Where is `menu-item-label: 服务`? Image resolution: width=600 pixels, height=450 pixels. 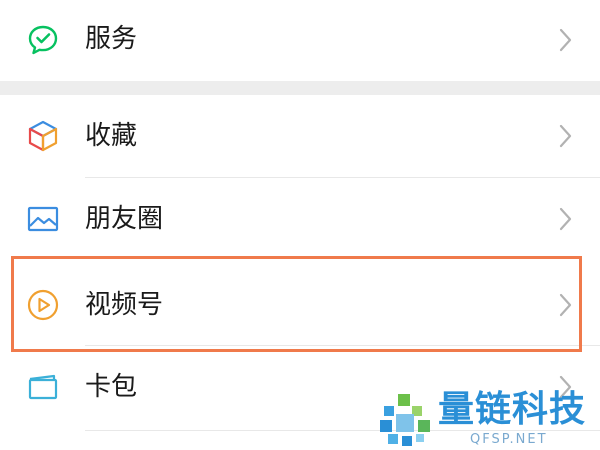
menu-item-label: 服务 is located at coordinates (111, 39).